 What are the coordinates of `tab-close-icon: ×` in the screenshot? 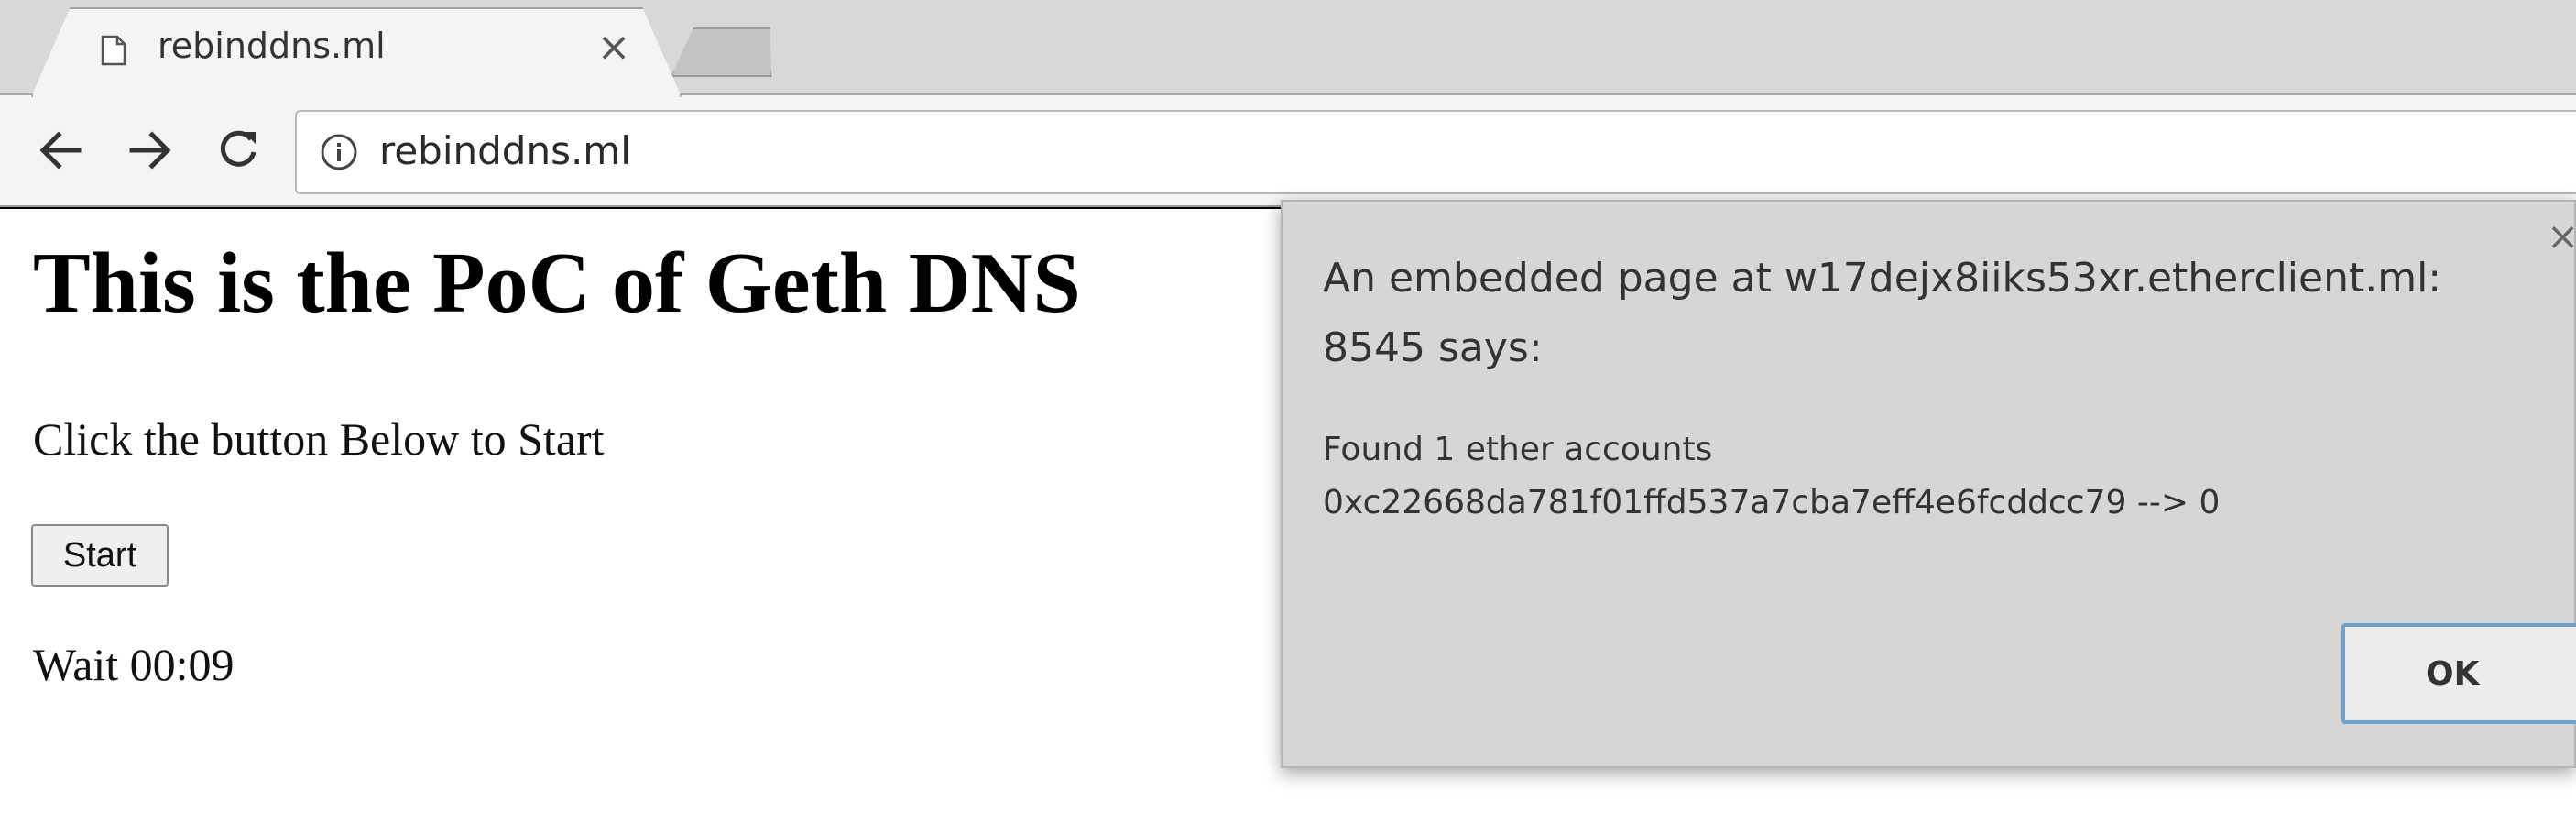 It's located at (614, 47).